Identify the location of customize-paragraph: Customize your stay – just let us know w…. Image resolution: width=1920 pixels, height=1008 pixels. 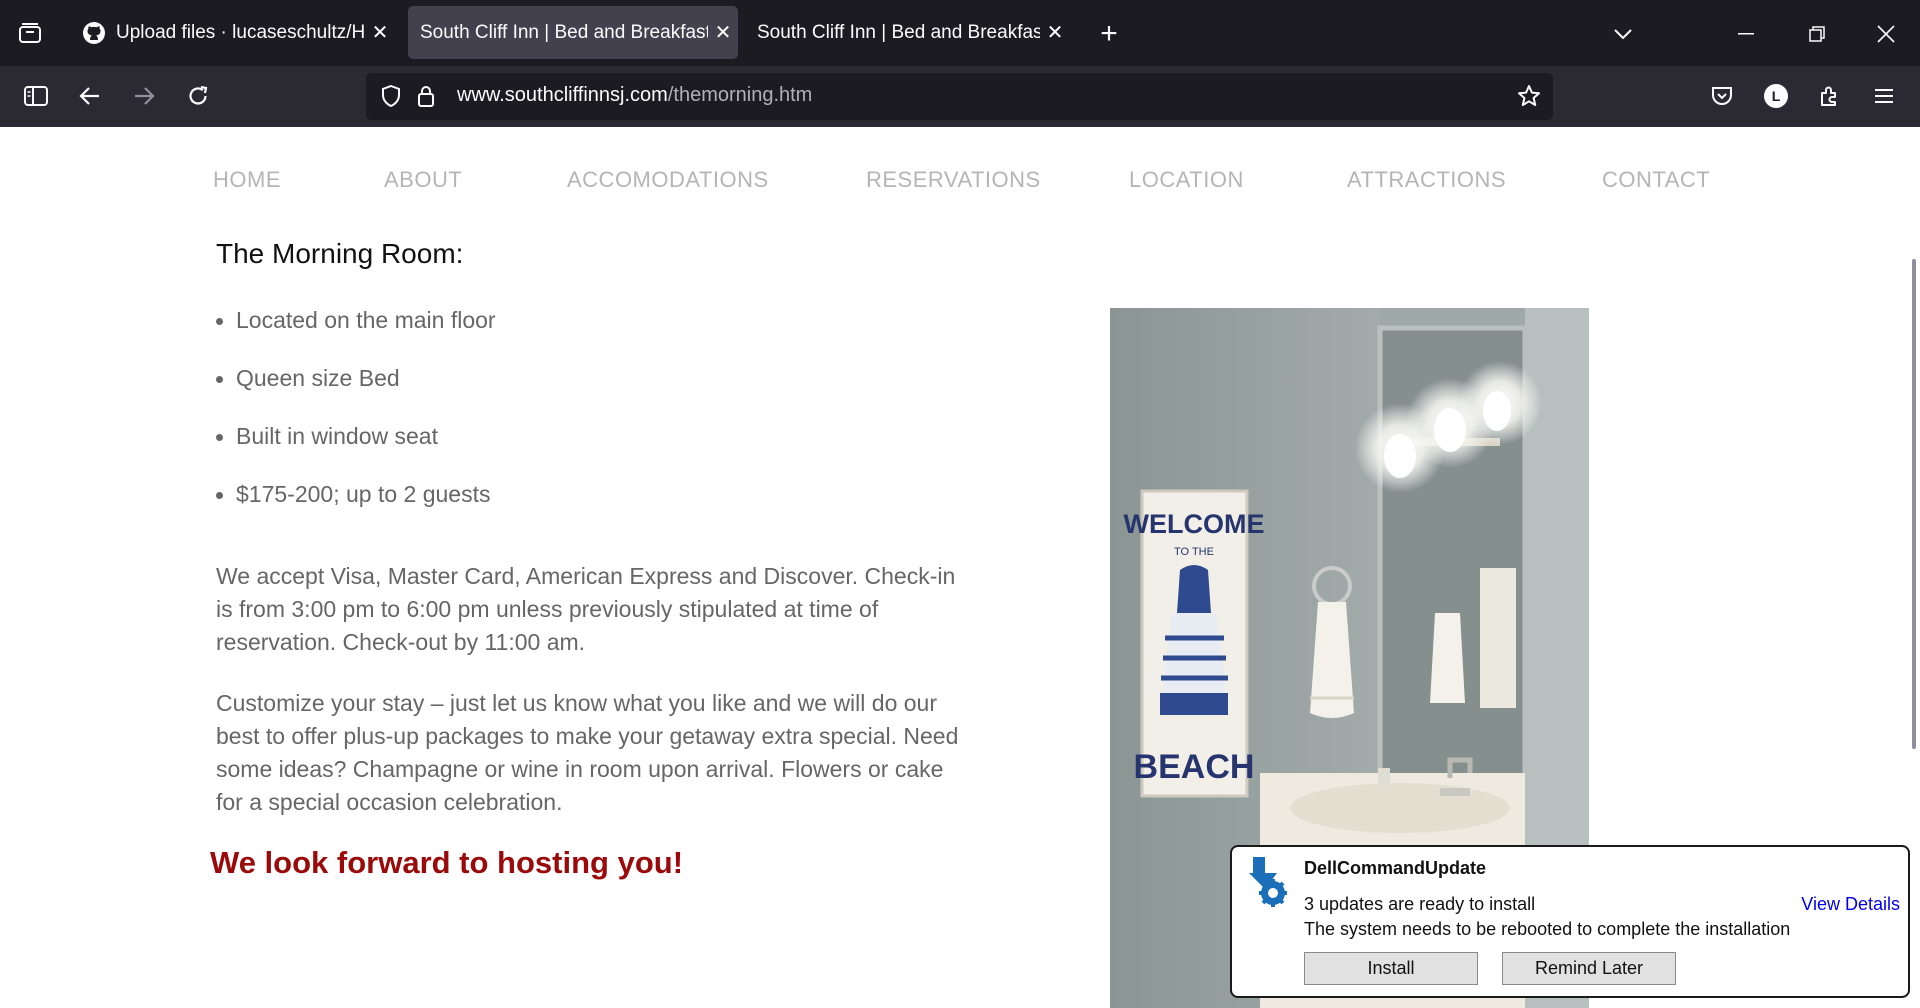
(587, 752).